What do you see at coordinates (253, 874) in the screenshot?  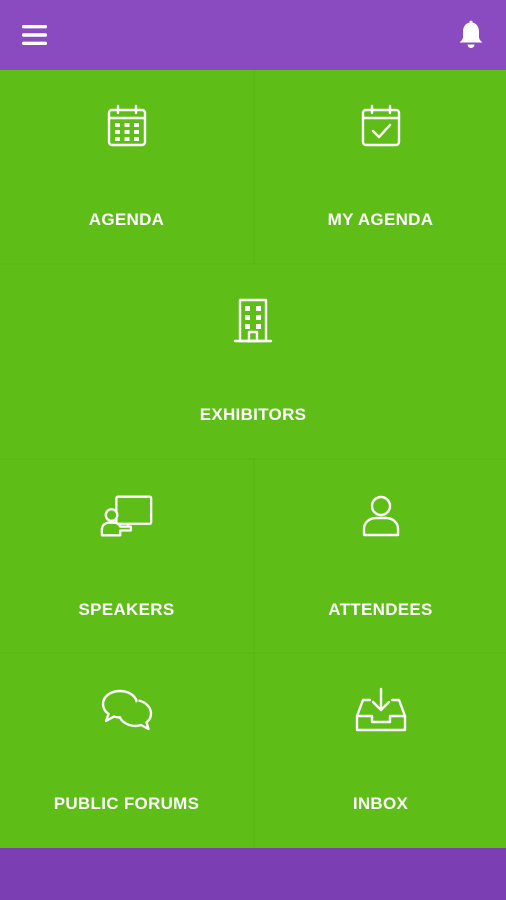 I see `bottom-bar` at bounding box center [253, 874].